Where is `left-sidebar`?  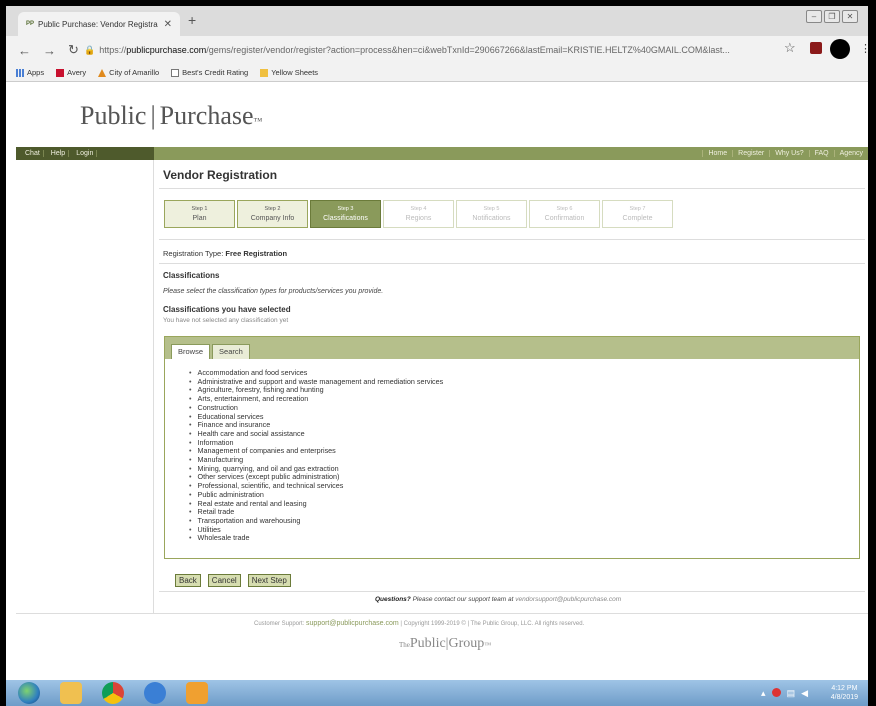 left-sidebar is located at coordinates (85, 386).